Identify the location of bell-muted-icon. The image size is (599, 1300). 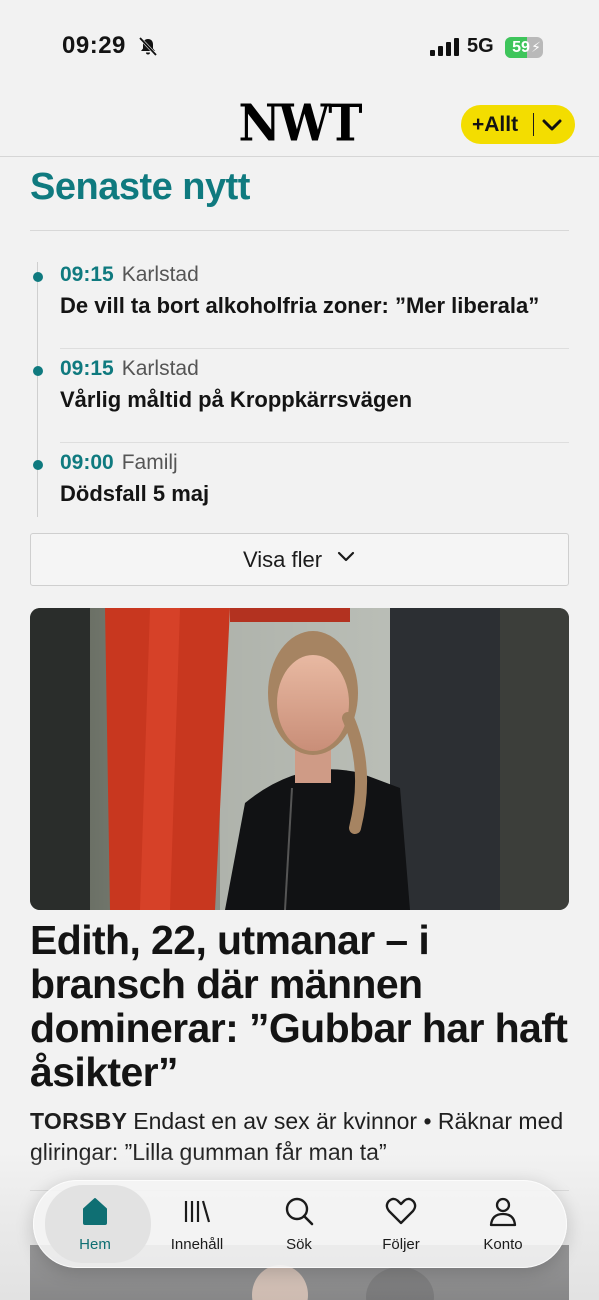
(148, 49).